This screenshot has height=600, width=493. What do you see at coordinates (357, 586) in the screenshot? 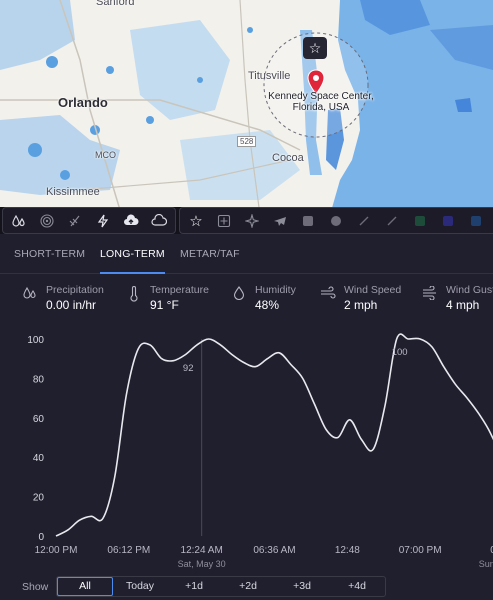
I see `range-button-4d: +4d` at bounding box center [357, 586].